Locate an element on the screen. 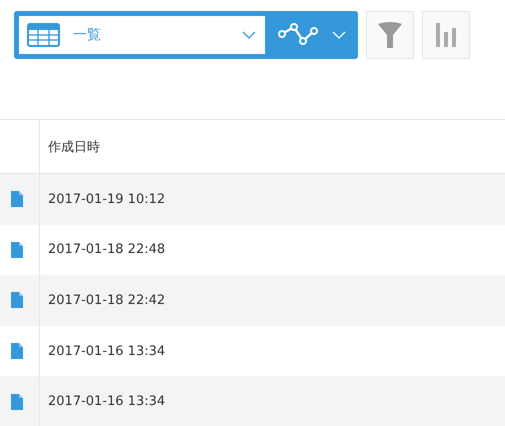  filter-icon is located at coordinates (390, 35).